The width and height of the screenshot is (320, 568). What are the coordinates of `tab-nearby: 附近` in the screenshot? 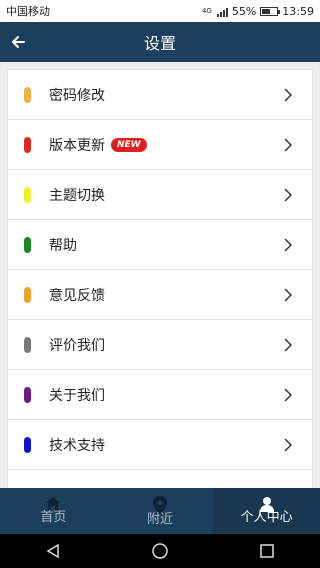 It's located at (160, 511).